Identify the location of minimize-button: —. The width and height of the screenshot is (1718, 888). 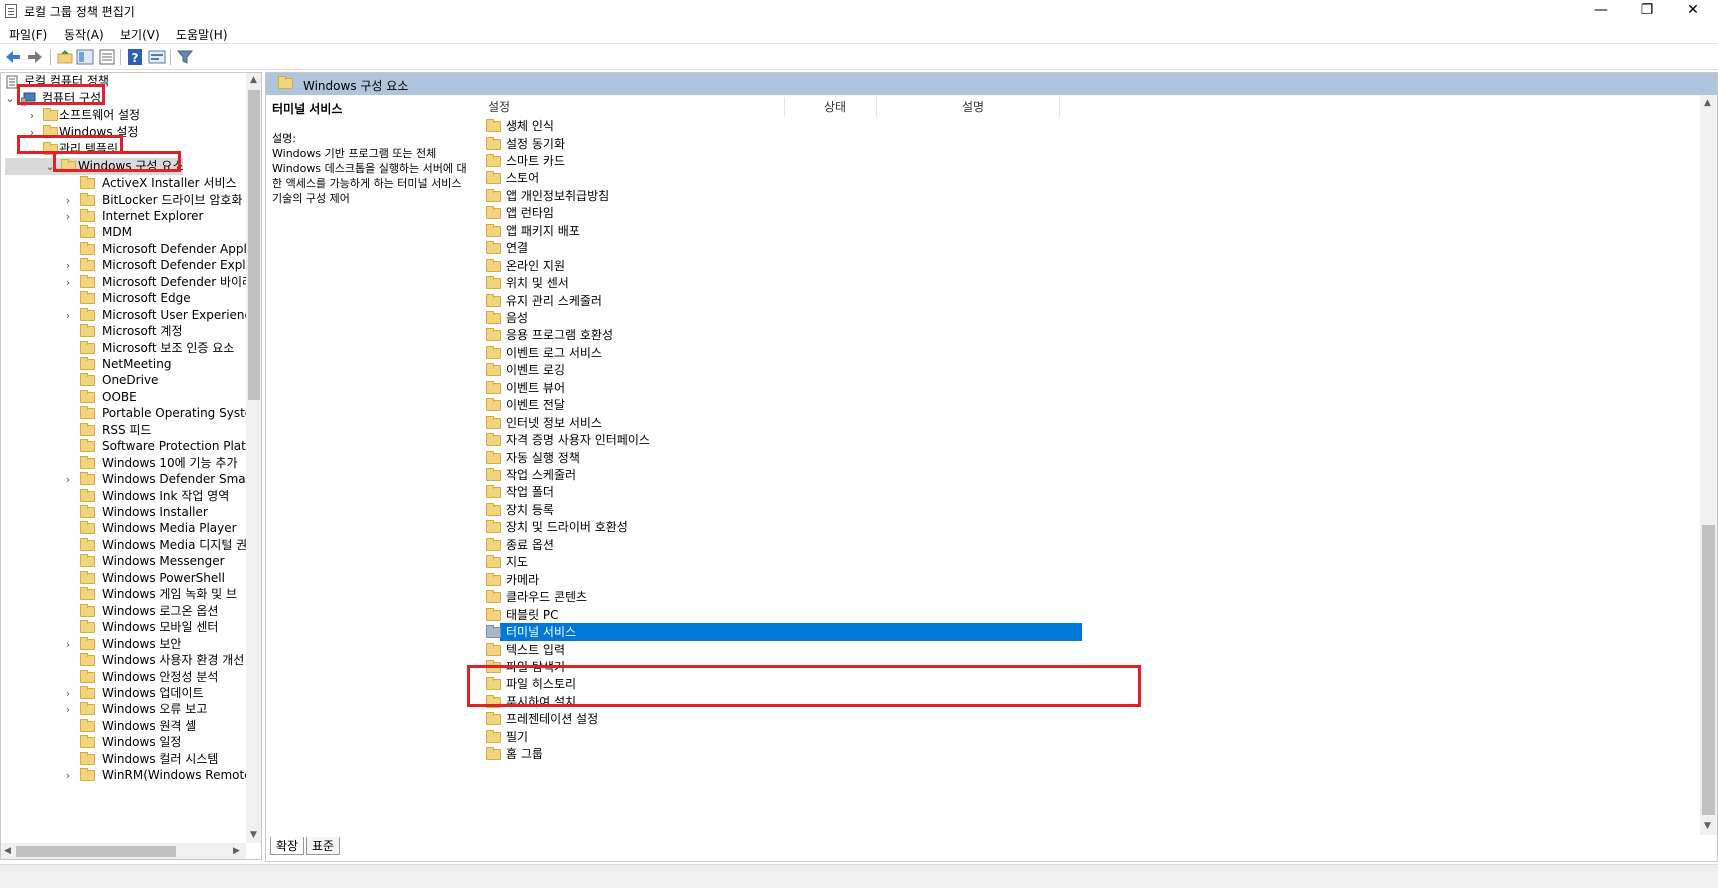
(1601, 11).